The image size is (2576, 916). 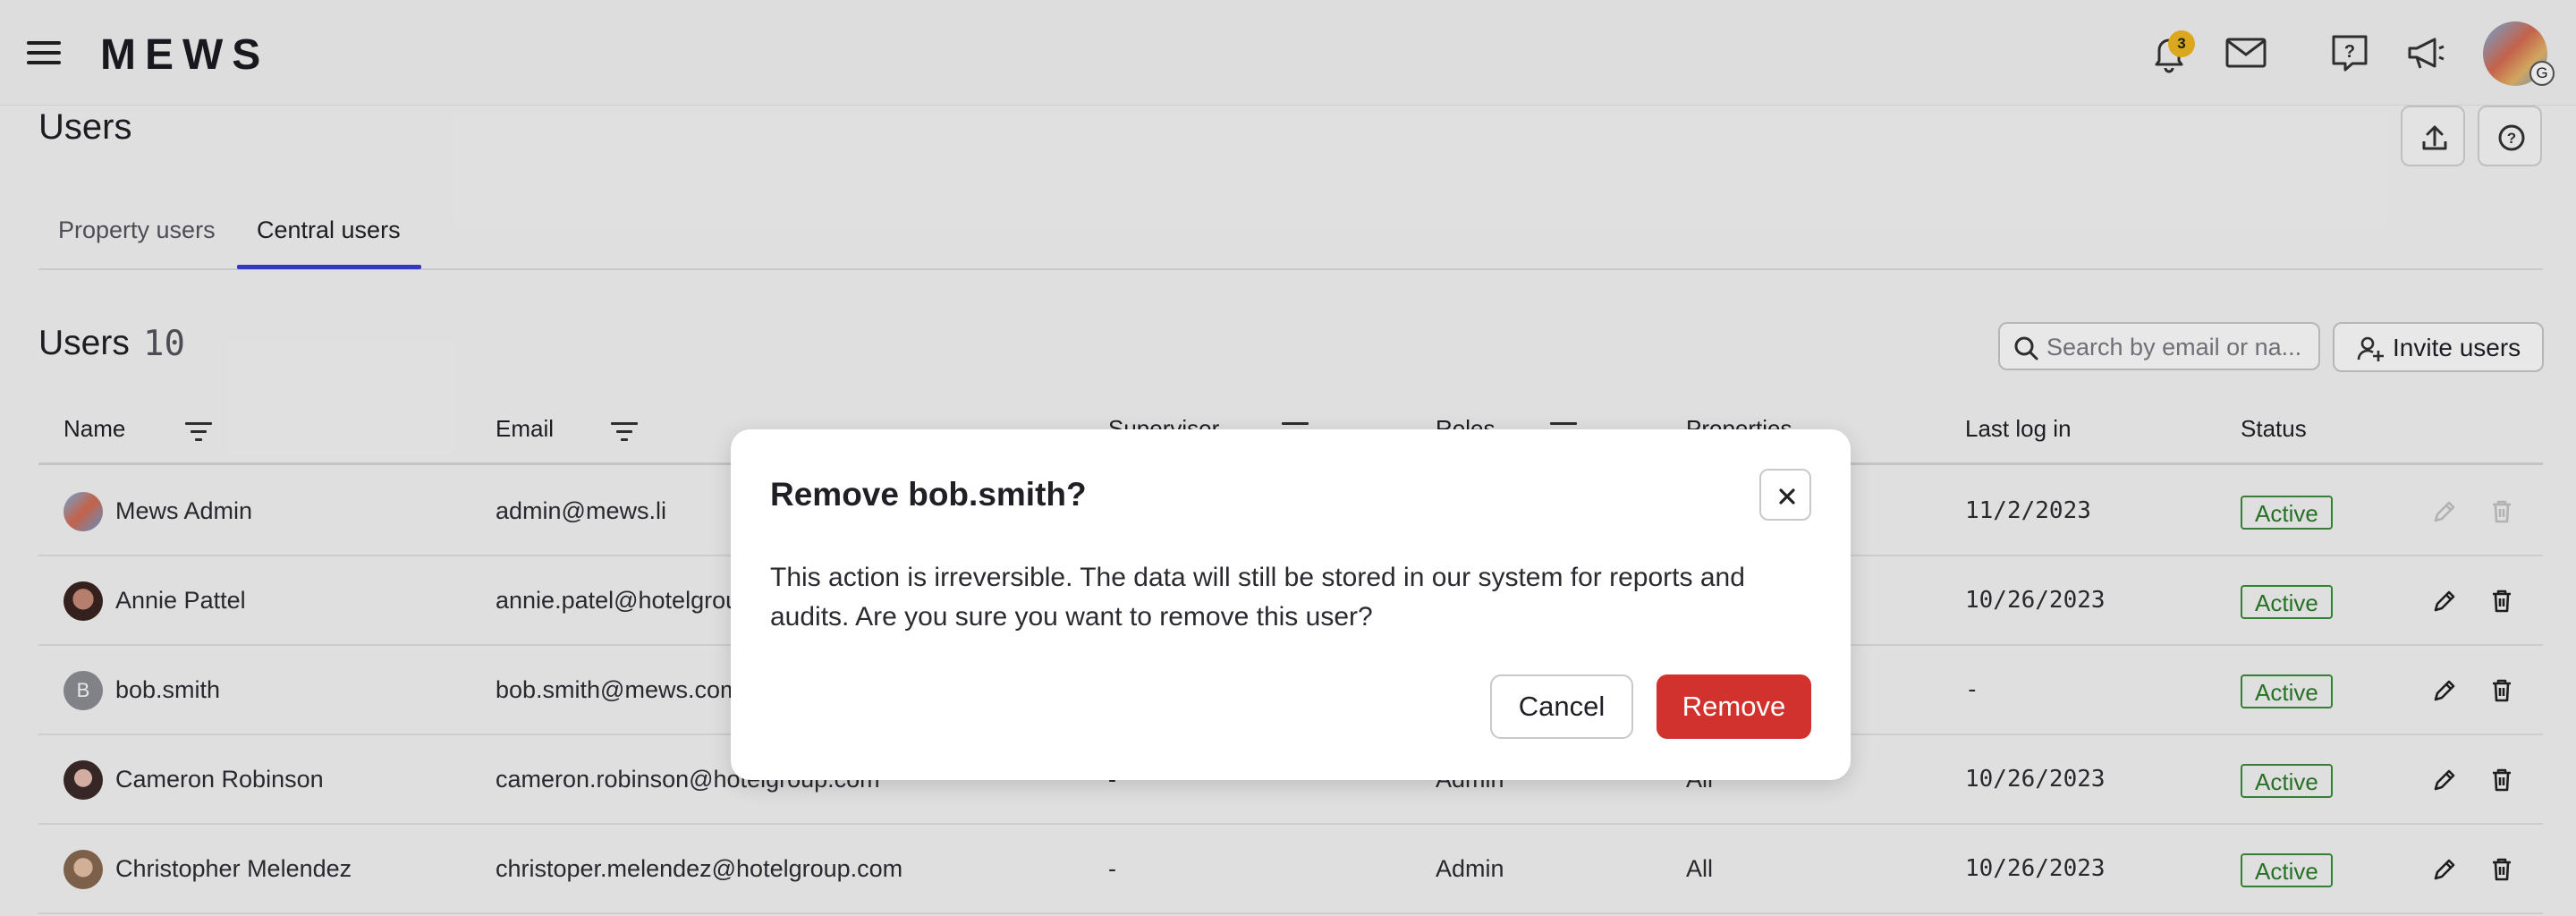 What do you see at coordinates (1734, 706) in the screenshot?
I see `remove-button: Remove` at bounding box center [1734, 706].